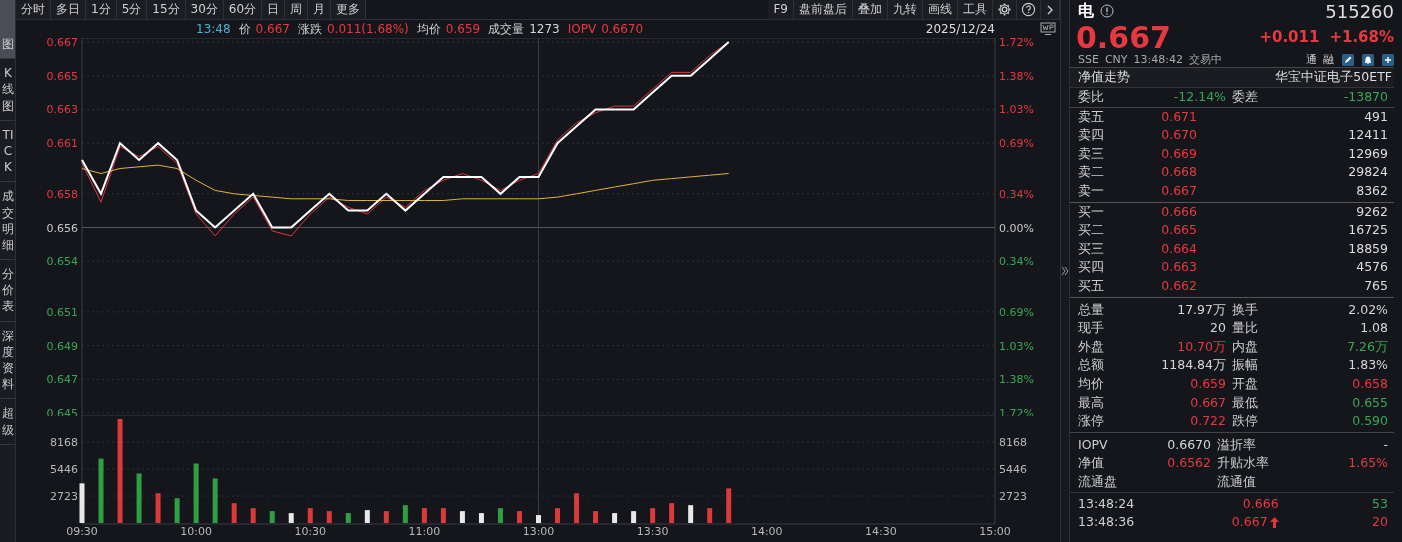  I want to click on stat-value: 1184.84万, so click(1193, 365).